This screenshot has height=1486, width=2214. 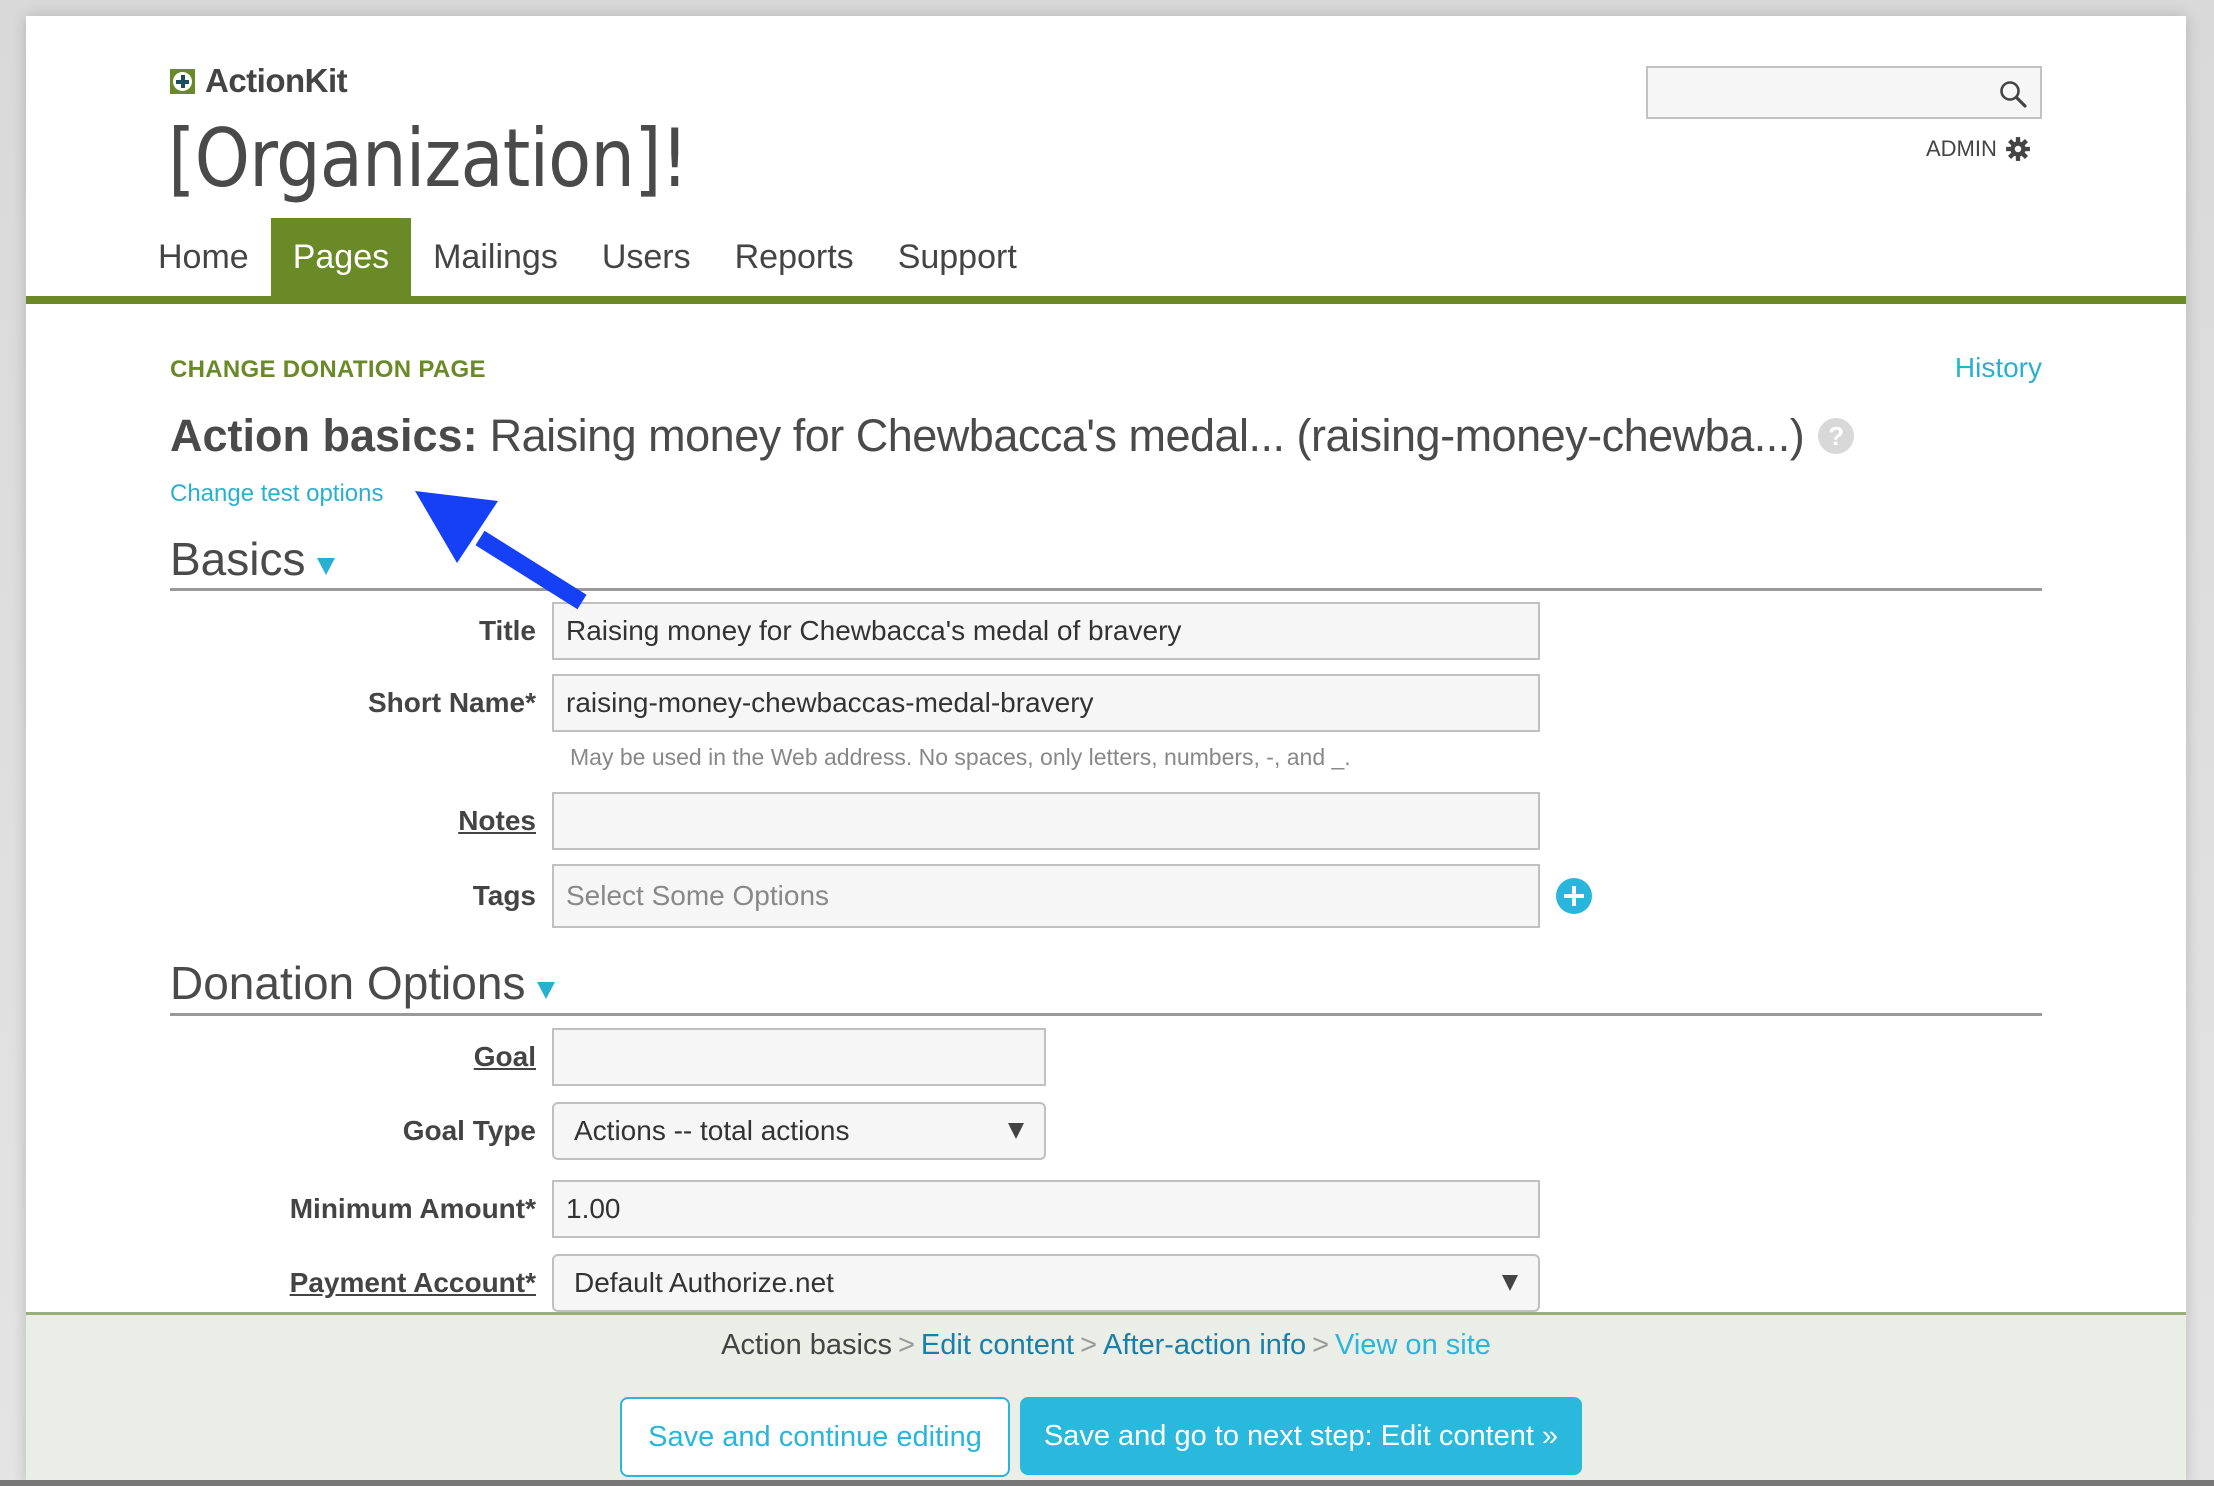 I want to click on save-next-step-button: Save and go to next step: Edit content », so click(x=1301, y=1436).